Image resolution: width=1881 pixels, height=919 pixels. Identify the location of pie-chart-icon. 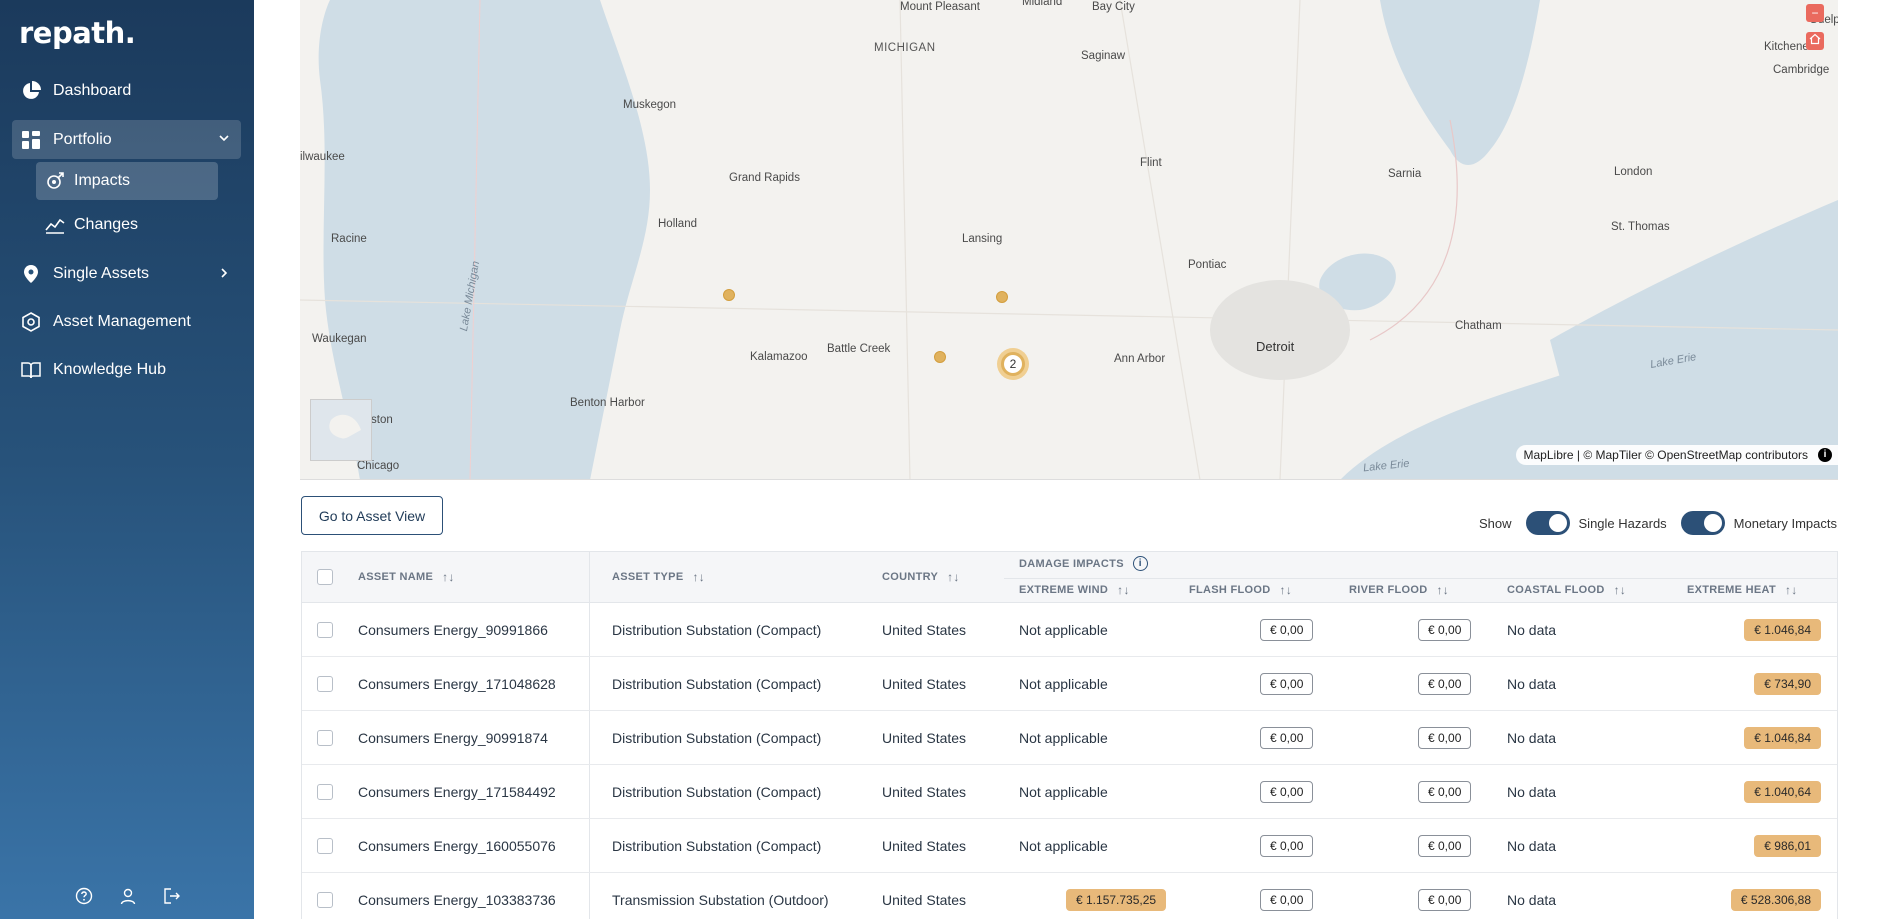
(31, 91).